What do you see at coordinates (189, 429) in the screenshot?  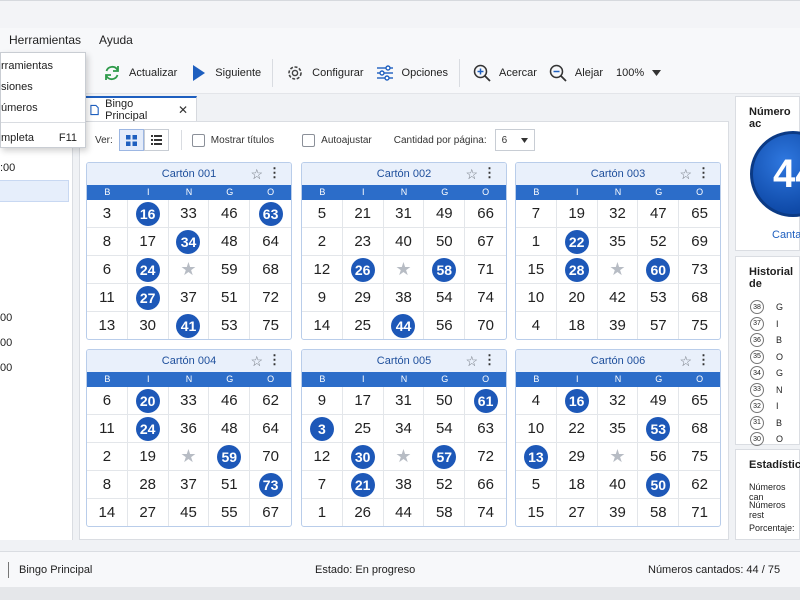 I see `number-cell: 36` at bounding box center [189, 429].